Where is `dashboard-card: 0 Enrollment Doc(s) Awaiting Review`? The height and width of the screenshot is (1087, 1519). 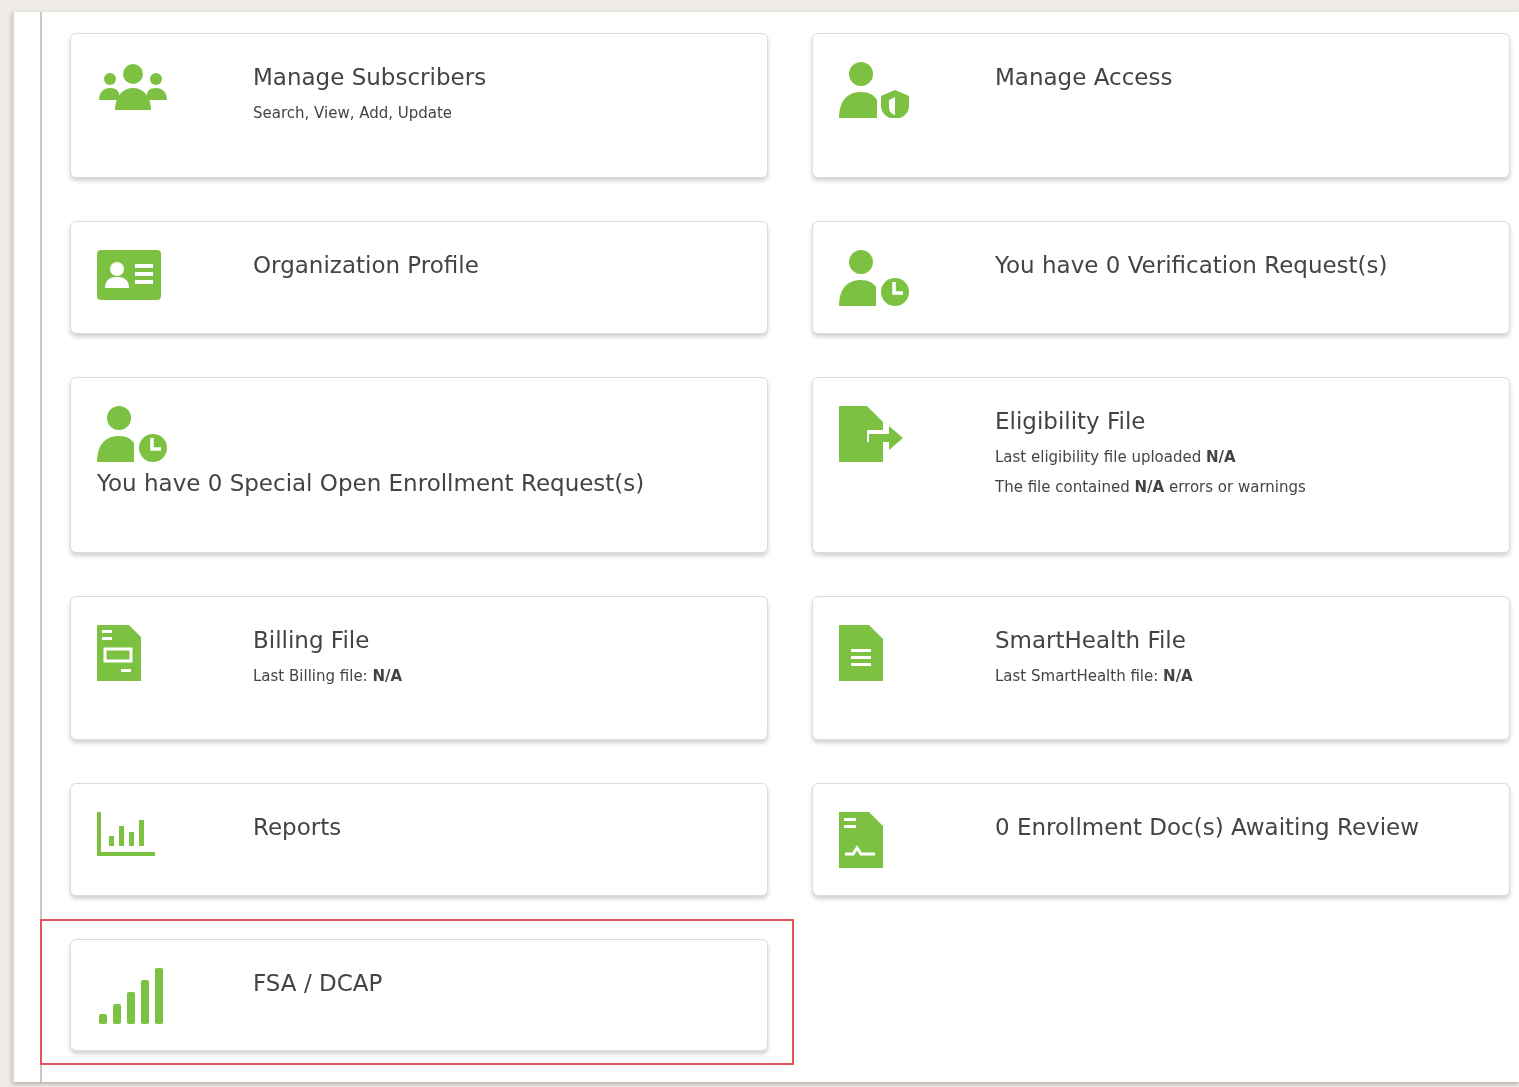 dashboard-card: 0 Enrollment Doc(s) Awaiting Review is located at coordinates (1161, 839).